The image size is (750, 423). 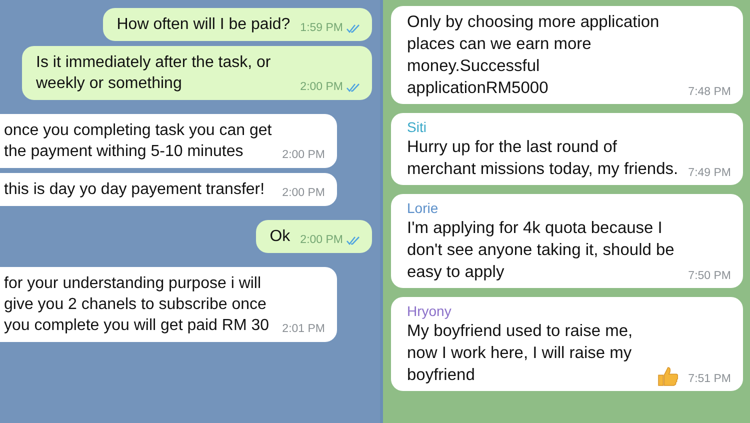 What do you see at coordinates (429, 311) in the screenshot?
I see `sender-name: Hryony` at bounding box center [429, 311].